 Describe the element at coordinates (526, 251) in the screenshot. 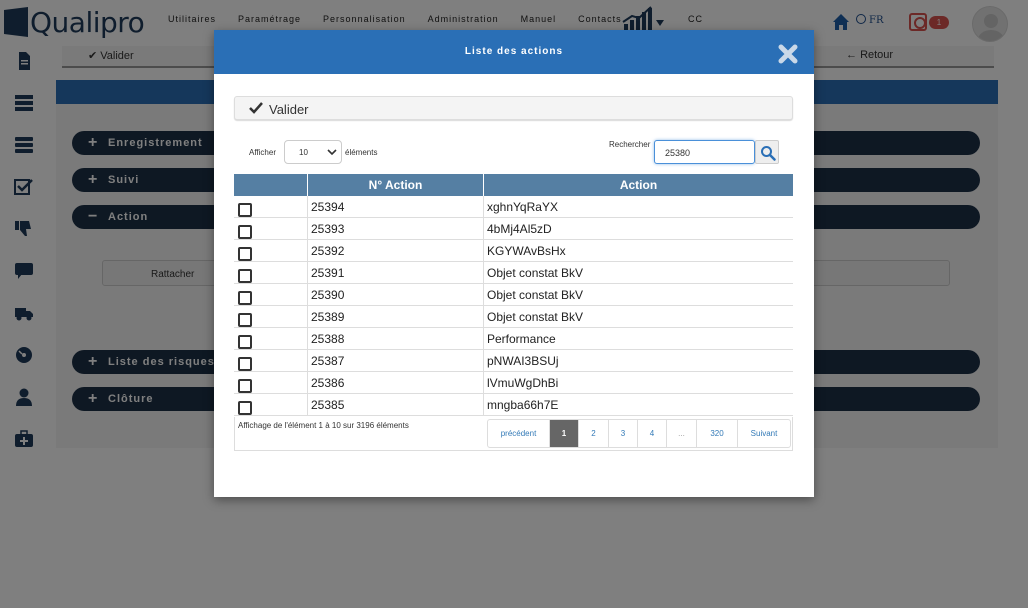

I see `row-action: KGYWAvBsHx` at that location.